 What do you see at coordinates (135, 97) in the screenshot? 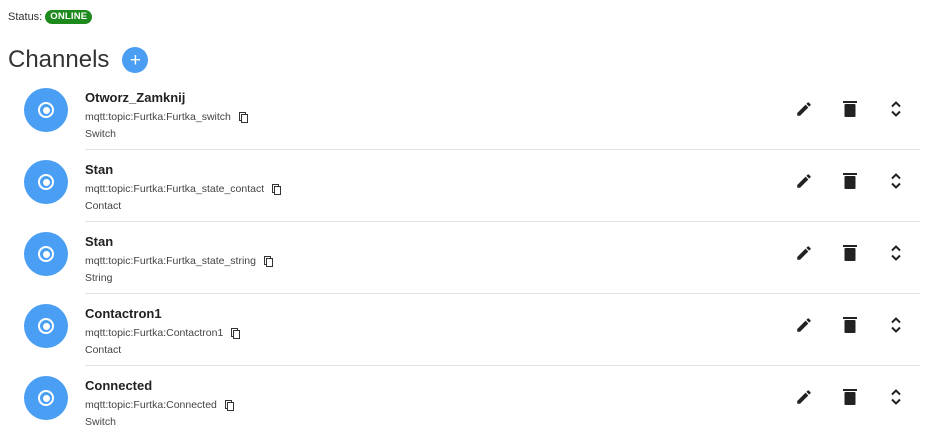
I see `channel-name: Otworz_Zamknij` at bounding box center [135, 97].